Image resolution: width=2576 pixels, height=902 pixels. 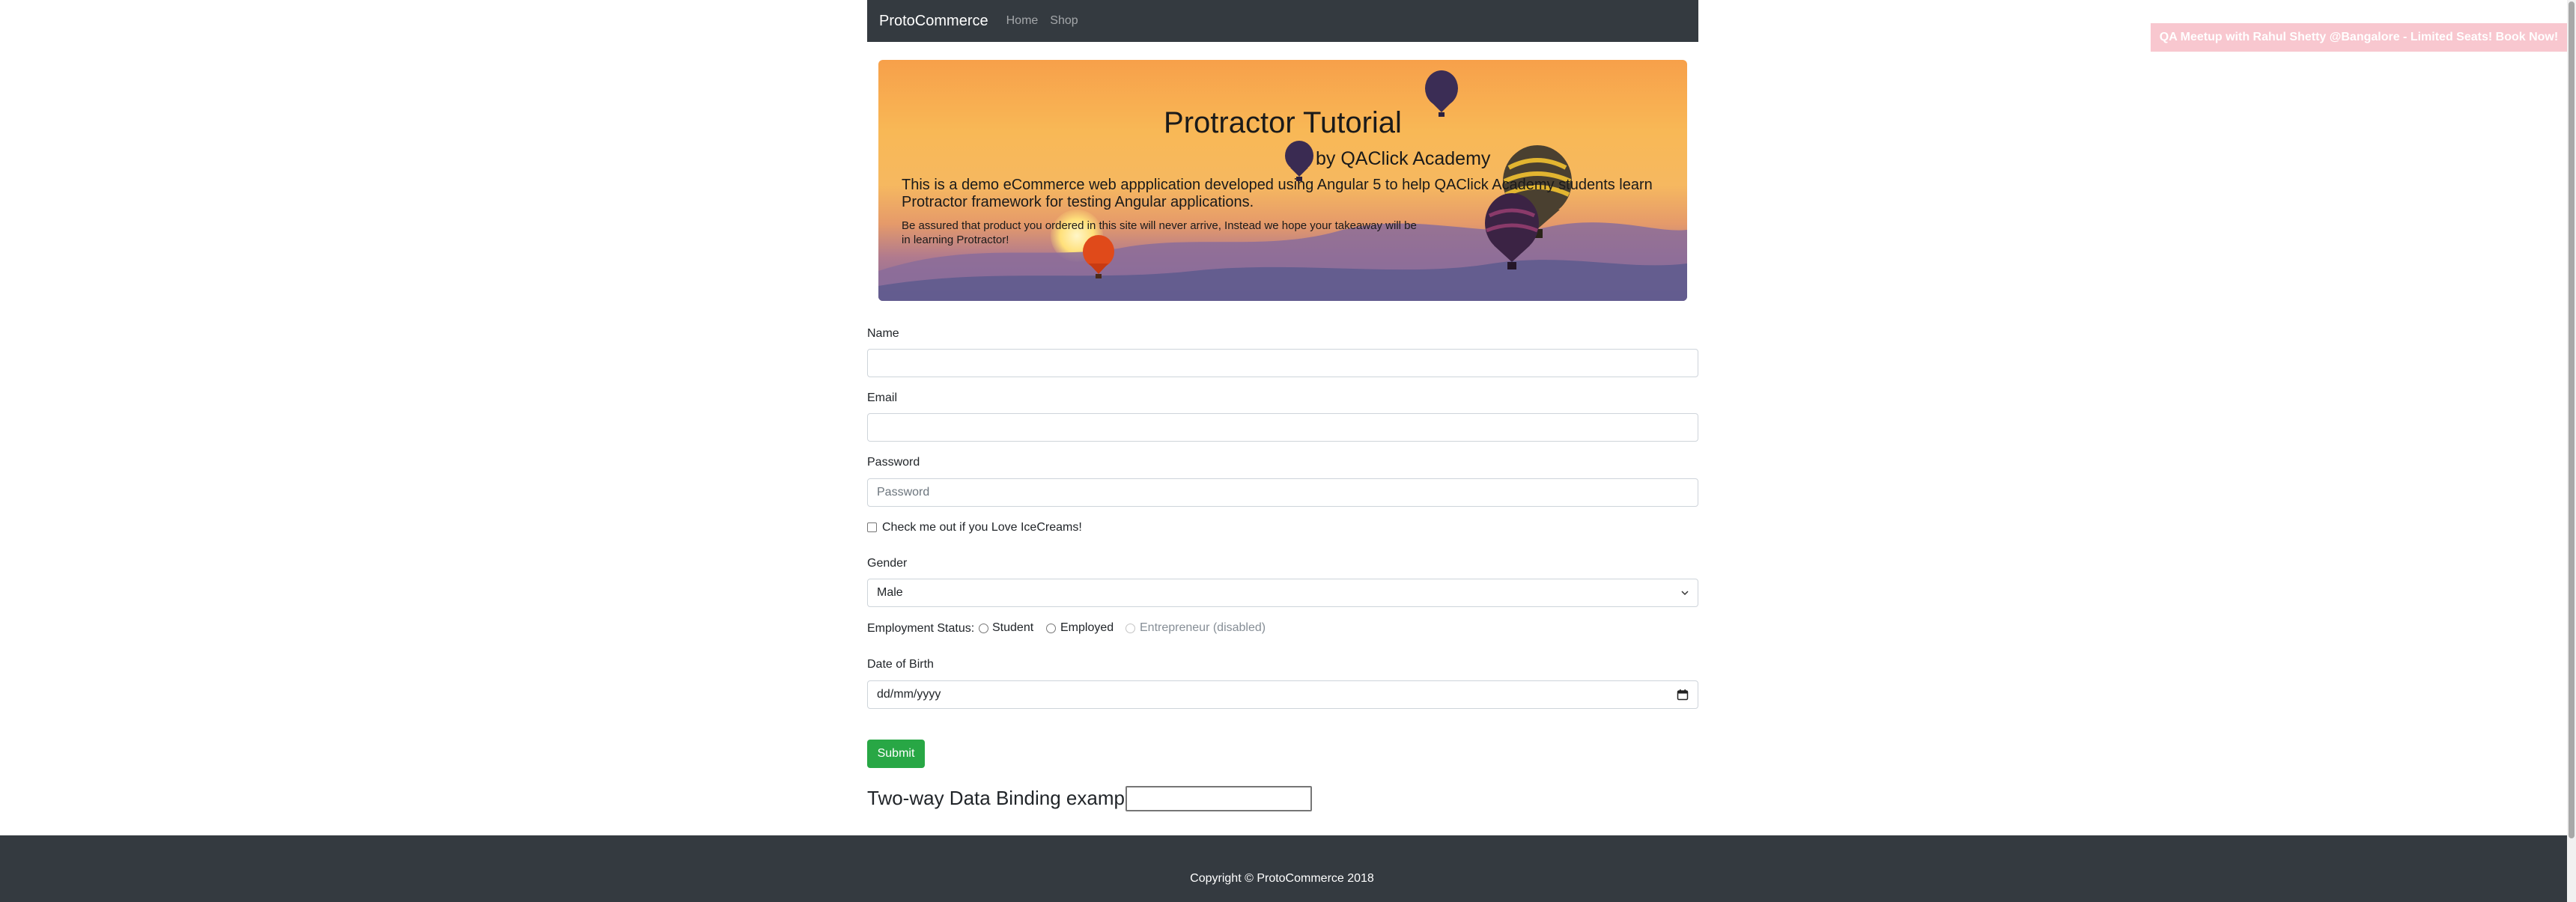 I want to click on hero-subtitle: by QAClick Academy, so click(x=1403, y=158).